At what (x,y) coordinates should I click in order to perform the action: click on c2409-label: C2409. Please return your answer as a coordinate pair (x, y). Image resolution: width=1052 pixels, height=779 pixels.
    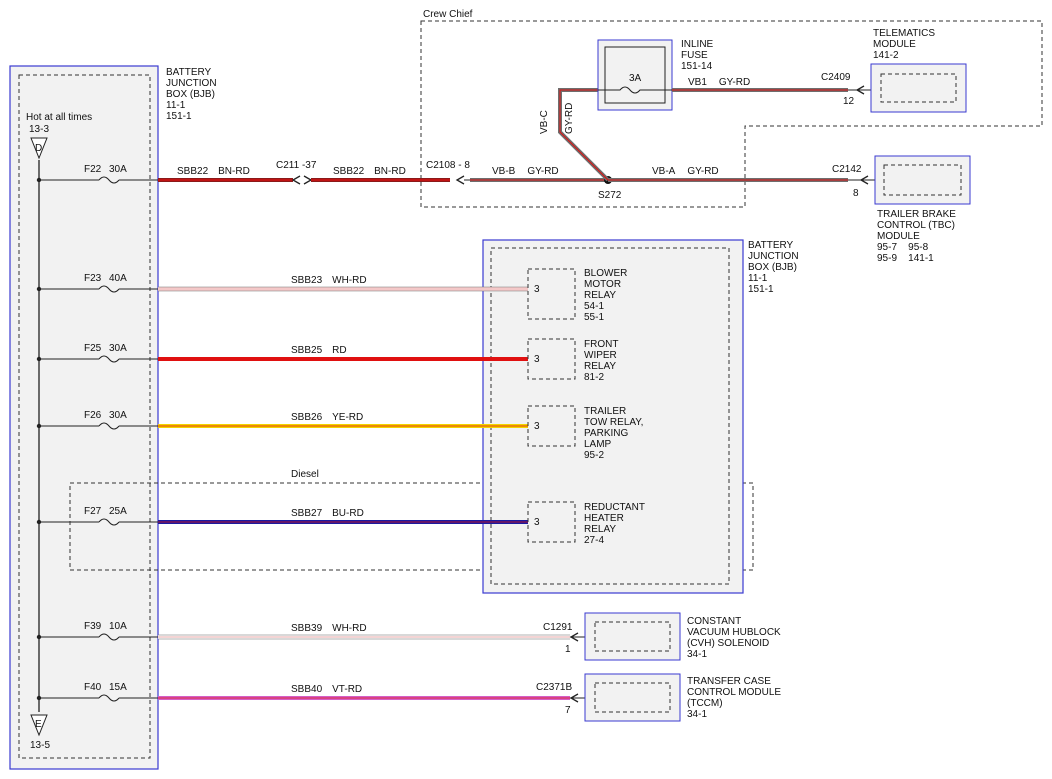
    Looking at the image, I should click on (836, 77).